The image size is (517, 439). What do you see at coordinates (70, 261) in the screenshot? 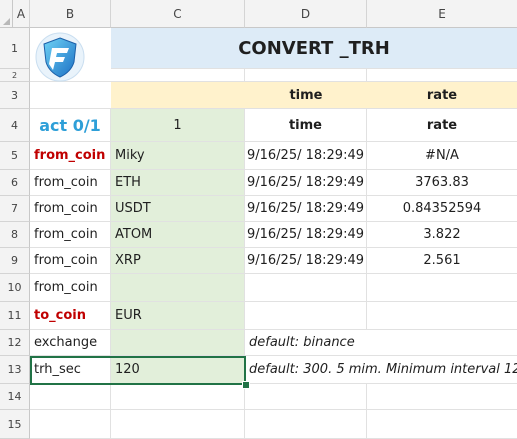
I see `cell-b9: from_coin` at bounding box center [70, 261].